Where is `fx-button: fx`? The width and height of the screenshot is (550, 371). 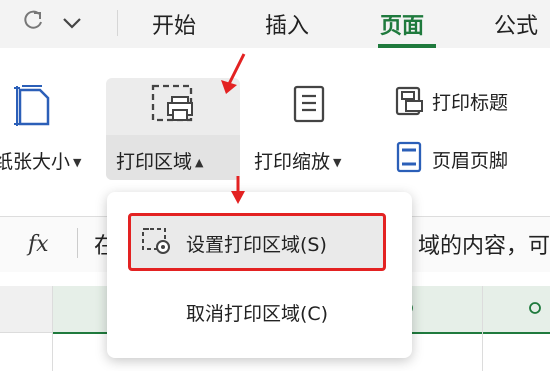
fx-button: fx is located at coordinates (38, 244).